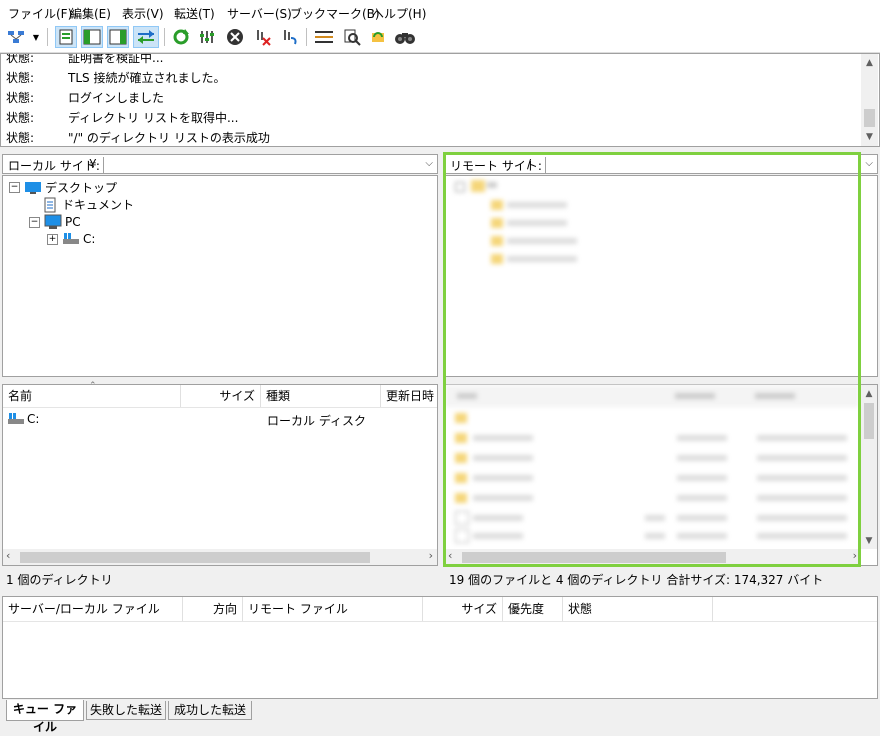 Image resolution: width=880 pixels, height=736 pixels. I want to click on menu-edit: 編集(E), so click(90, 13).